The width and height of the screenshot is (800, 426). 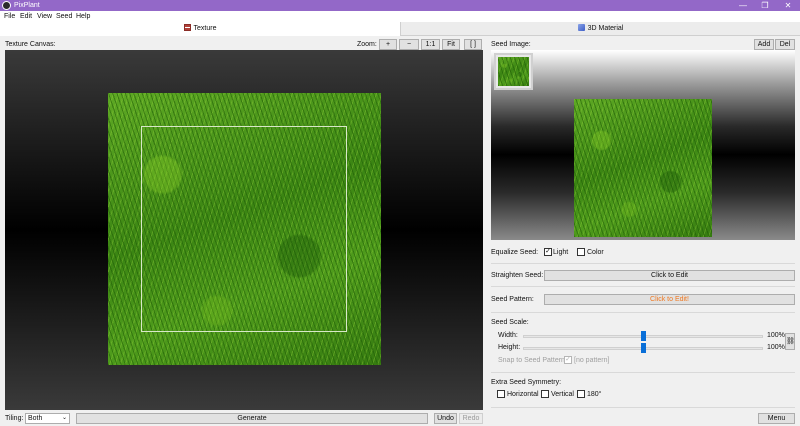 What do you see at coordinates (594, 394) in the screenshot?
I see `rotate-180-label: 180°` at bounding box center [594, 394].